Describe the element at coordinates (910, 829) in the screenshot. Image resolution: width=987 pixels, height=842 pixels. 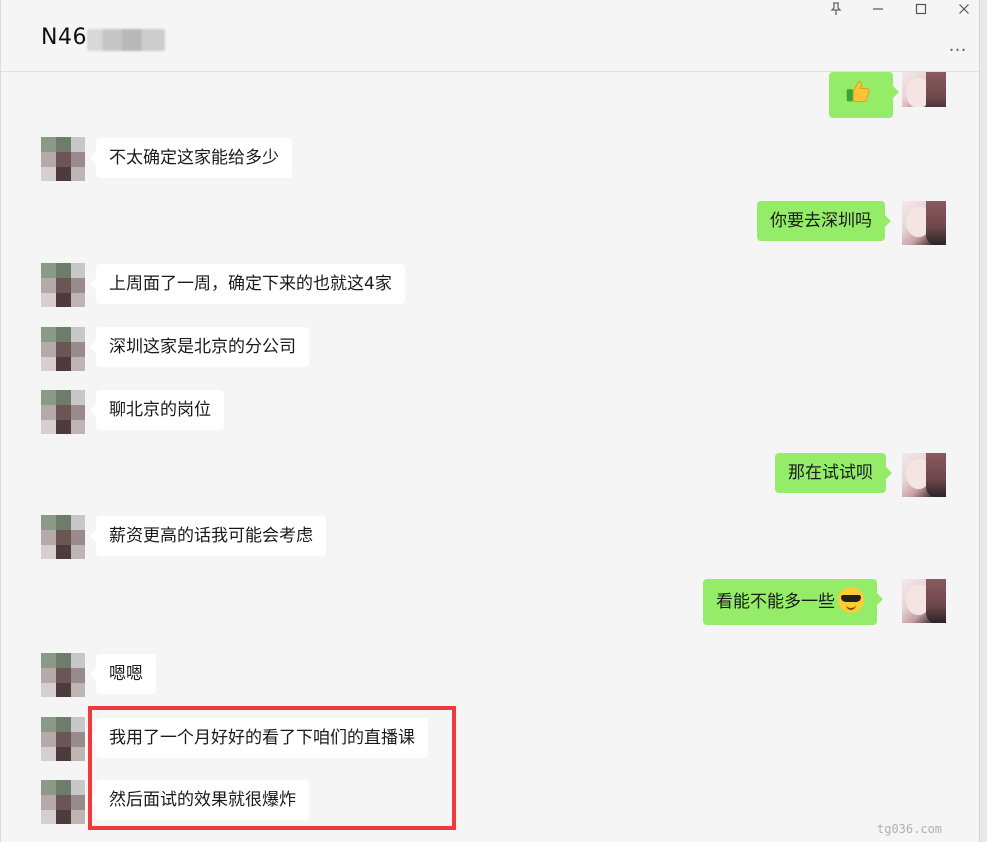
I see `watermark: tg036.com` at that location.